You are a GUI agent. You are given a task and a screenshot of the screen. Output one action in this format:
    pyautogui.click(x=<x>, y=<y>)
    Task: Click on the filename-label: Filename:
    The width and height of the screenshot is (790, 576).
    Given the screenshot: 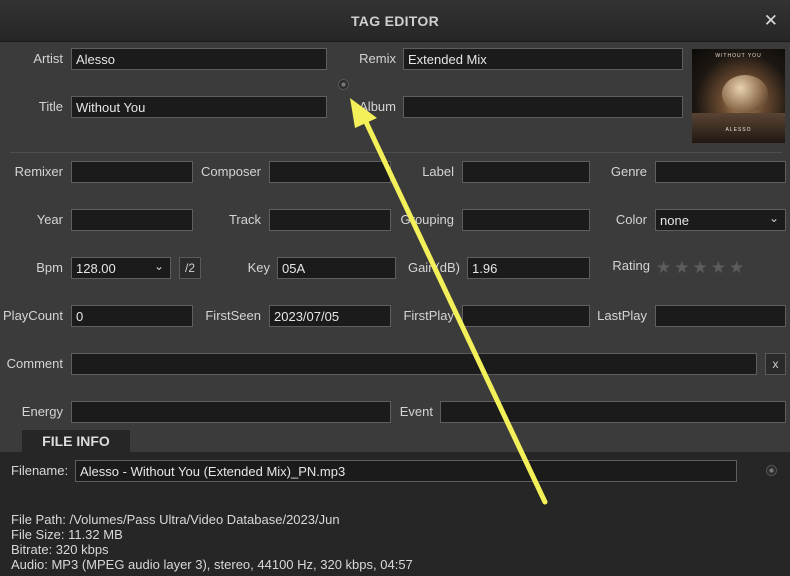 What is the action you would take?
    pyautogui.click(x=40, y=470)
    